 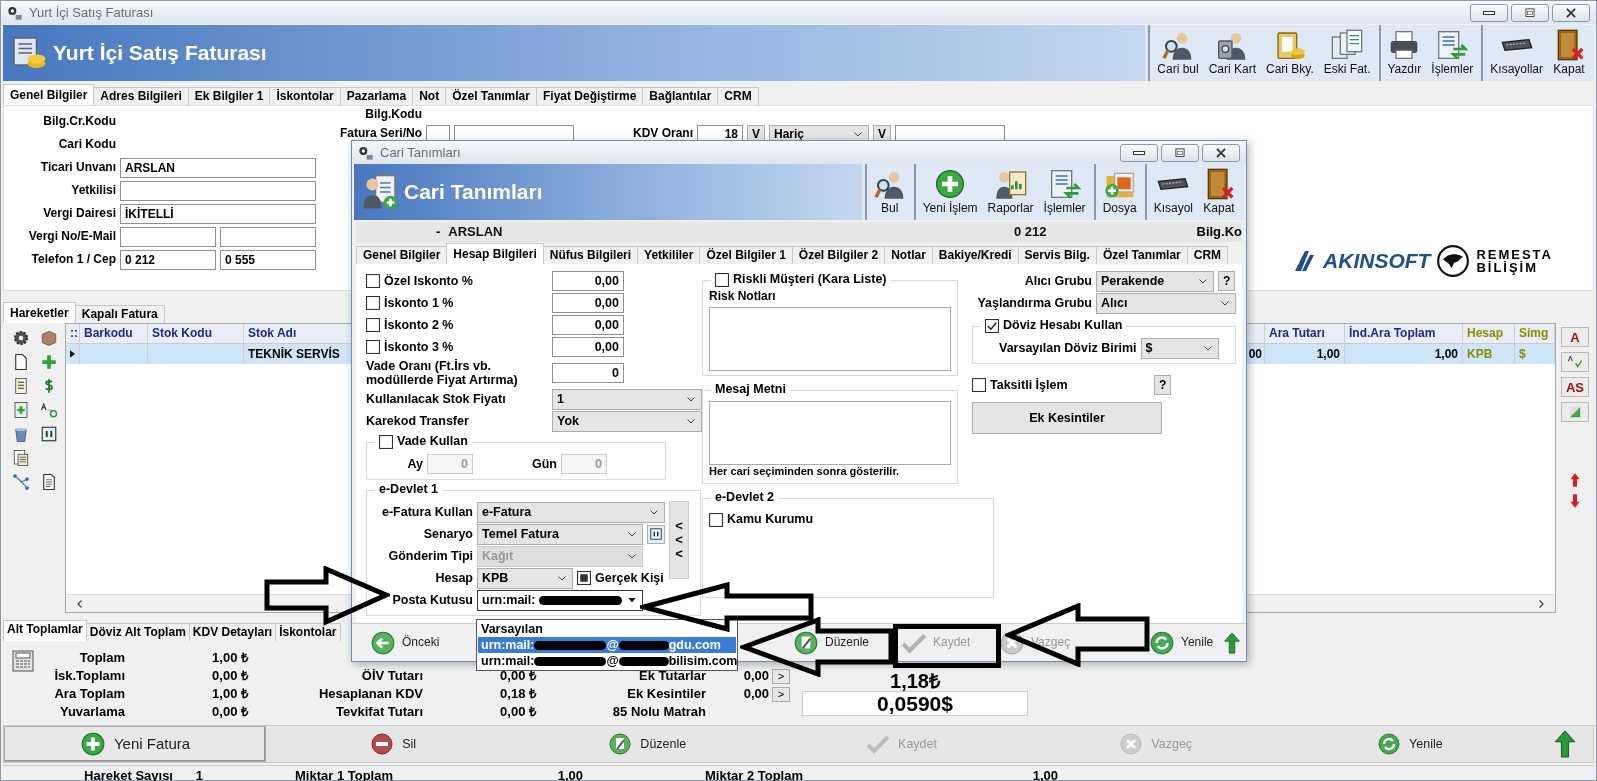 I want to click on checkbox-label: Özel Iskonto %, so click(x=429, y=281).